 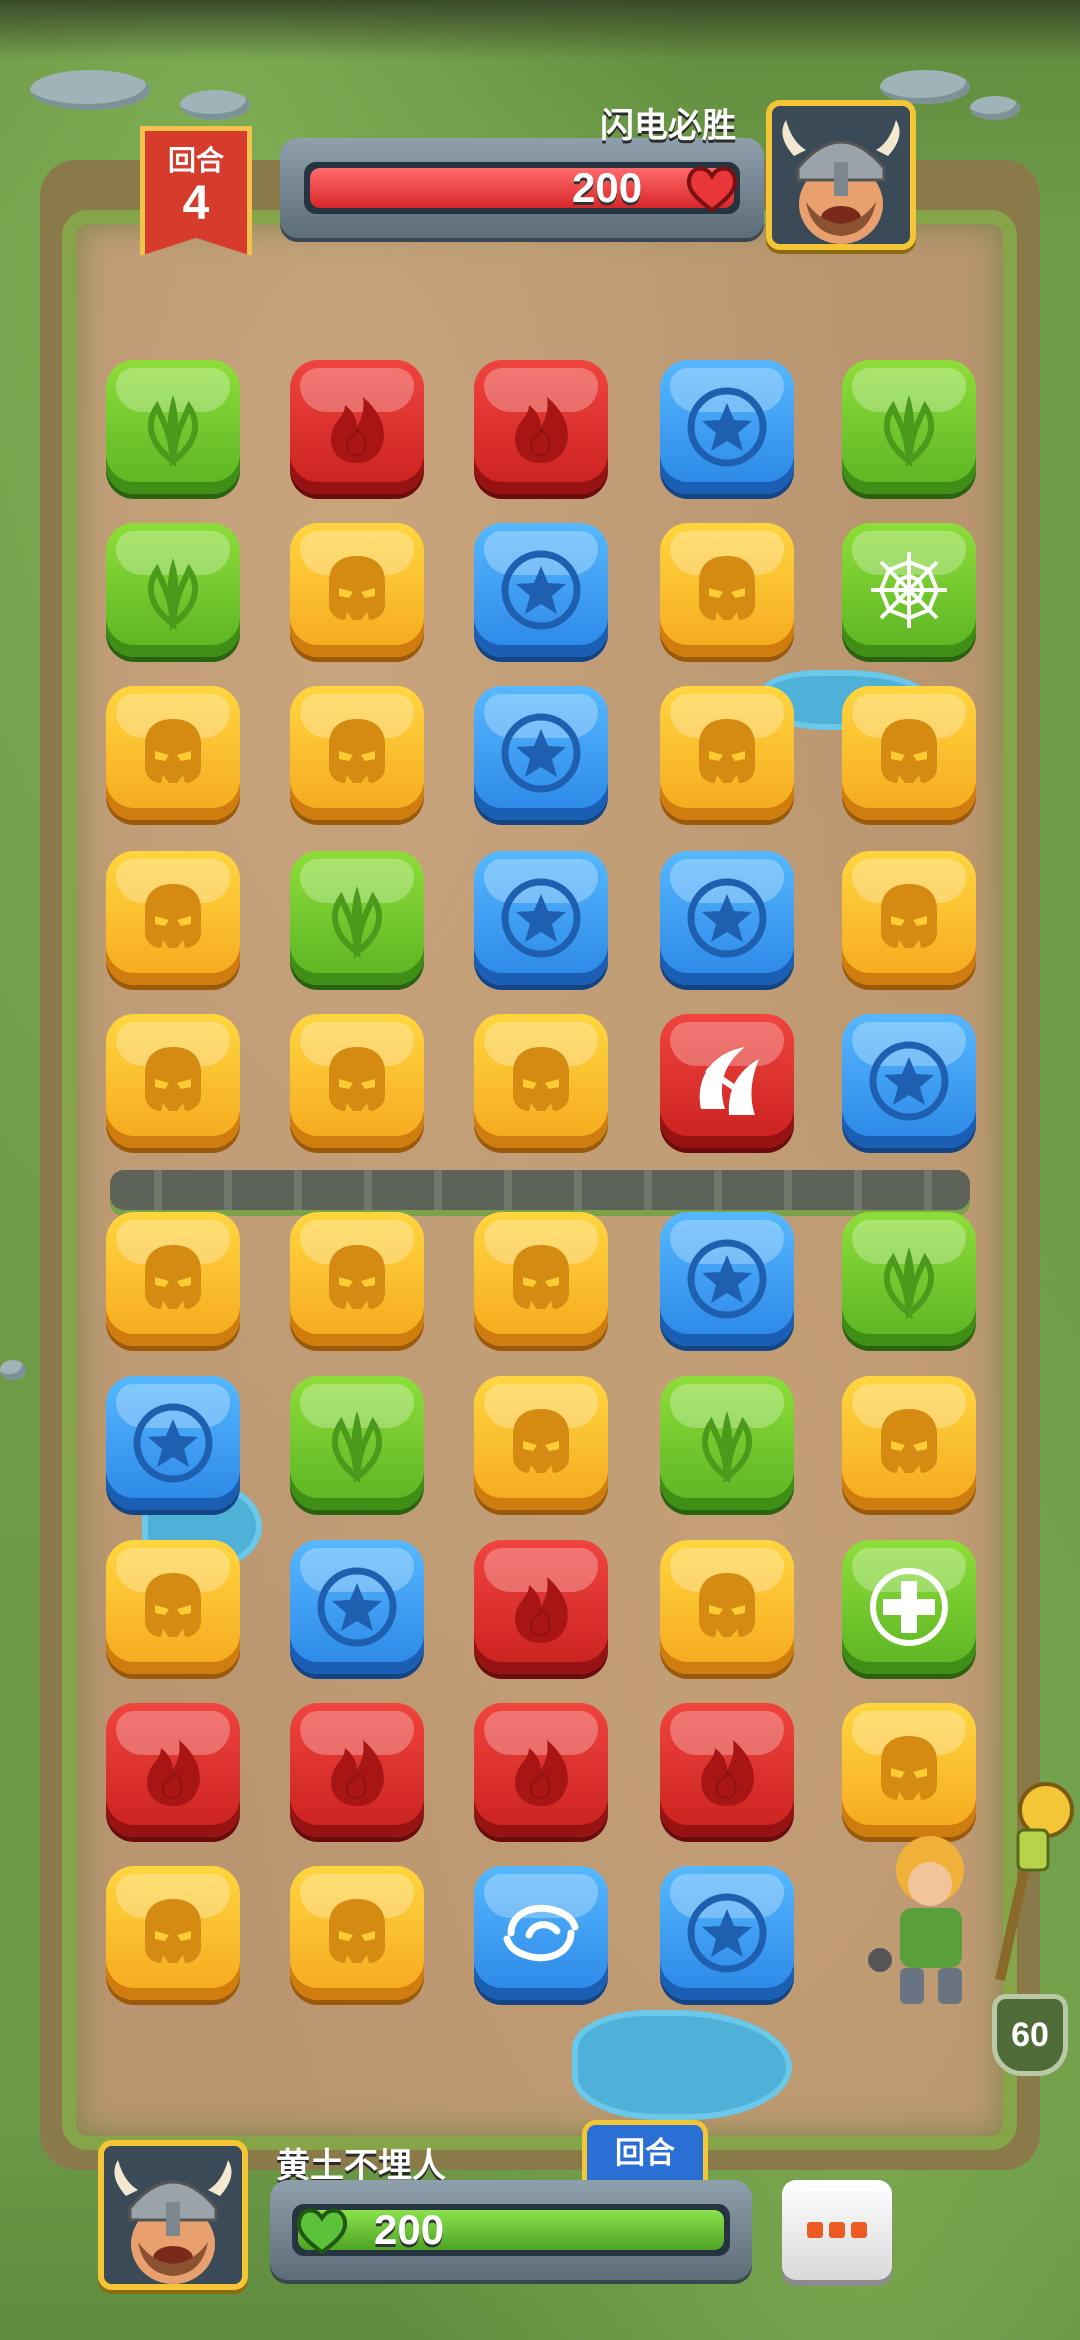 I want to click on opponent-hp-value: 200, so click(x=607, y=187).